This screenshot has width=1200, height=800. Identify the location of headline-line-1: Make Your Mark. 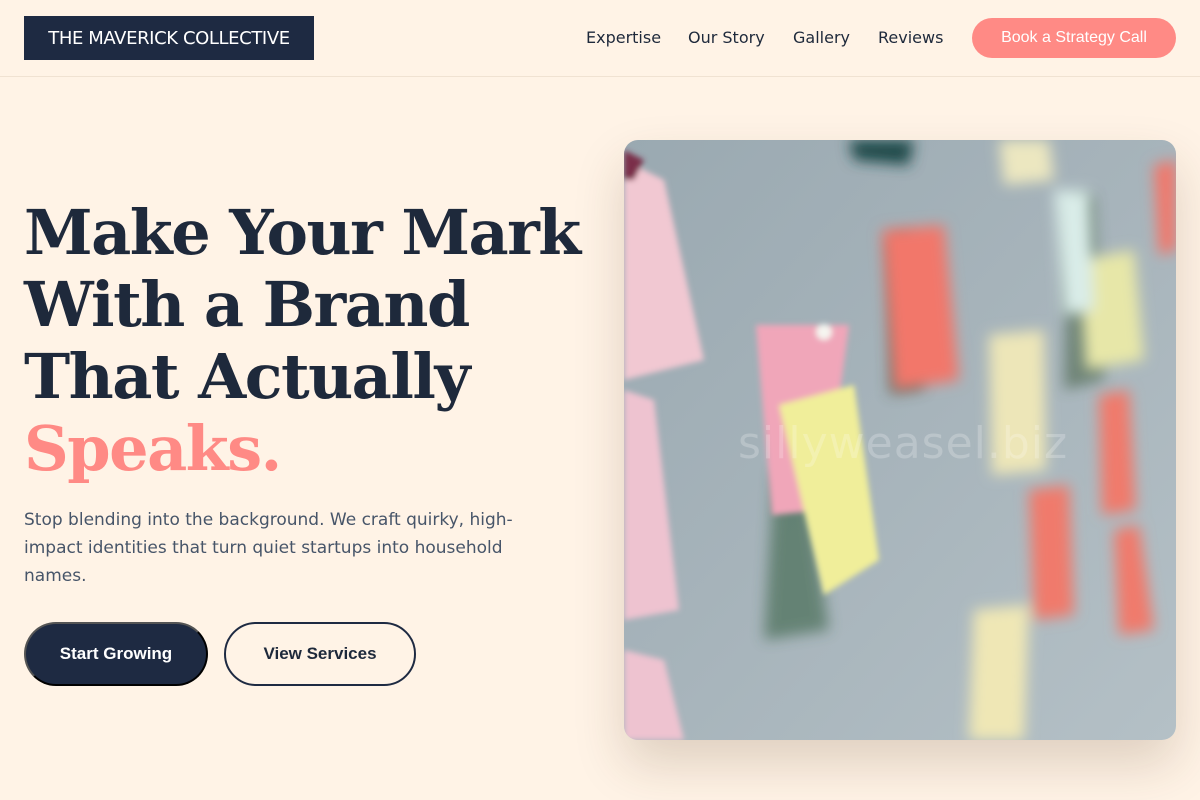
(302, 232).